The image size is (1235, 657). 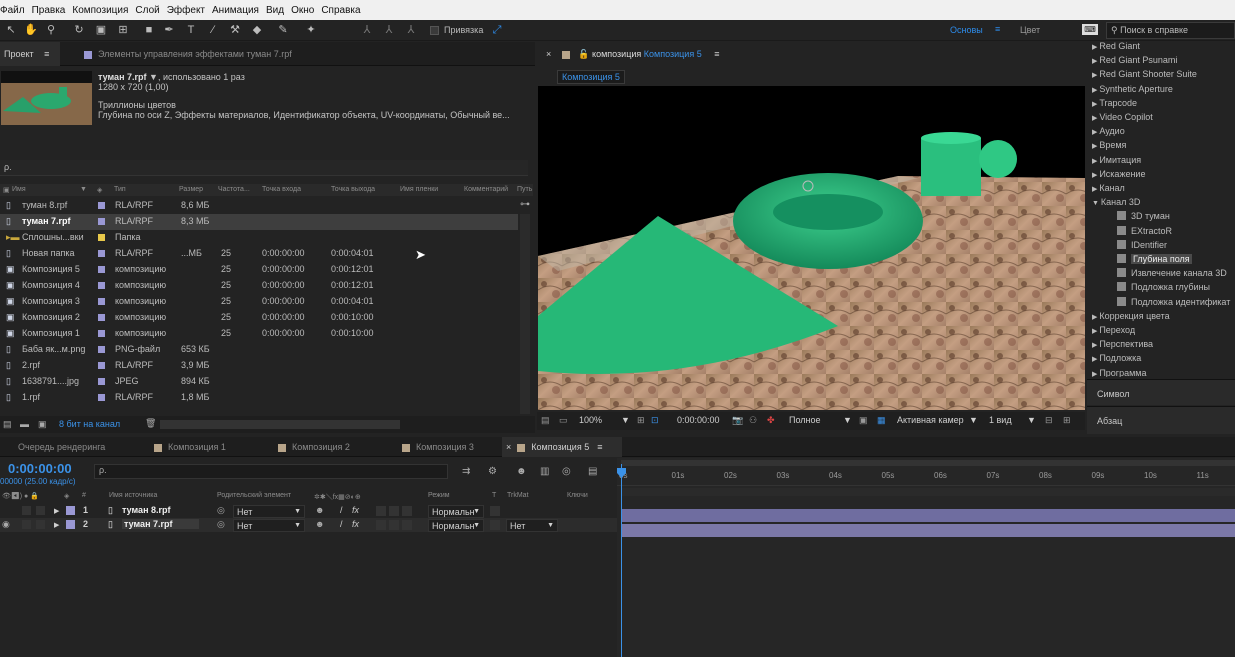 What do you see at coordinates (625, 420) in the screenshot?
I see `zoom-dropdown-icon: ▼` at bounding box center [625, 420].